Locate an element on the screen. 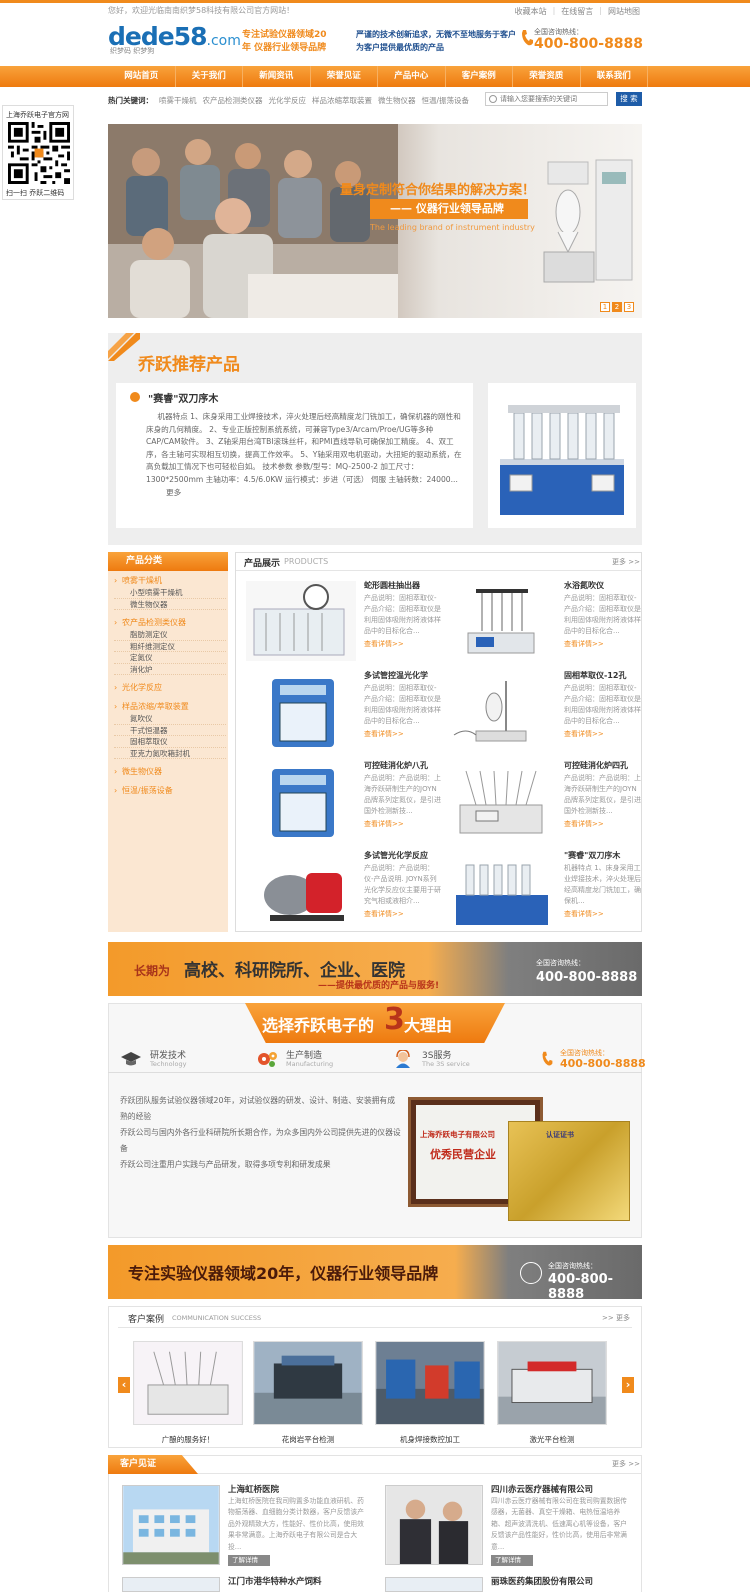  case-item: 激光平台检测 is located at coordinates (552, 1393).